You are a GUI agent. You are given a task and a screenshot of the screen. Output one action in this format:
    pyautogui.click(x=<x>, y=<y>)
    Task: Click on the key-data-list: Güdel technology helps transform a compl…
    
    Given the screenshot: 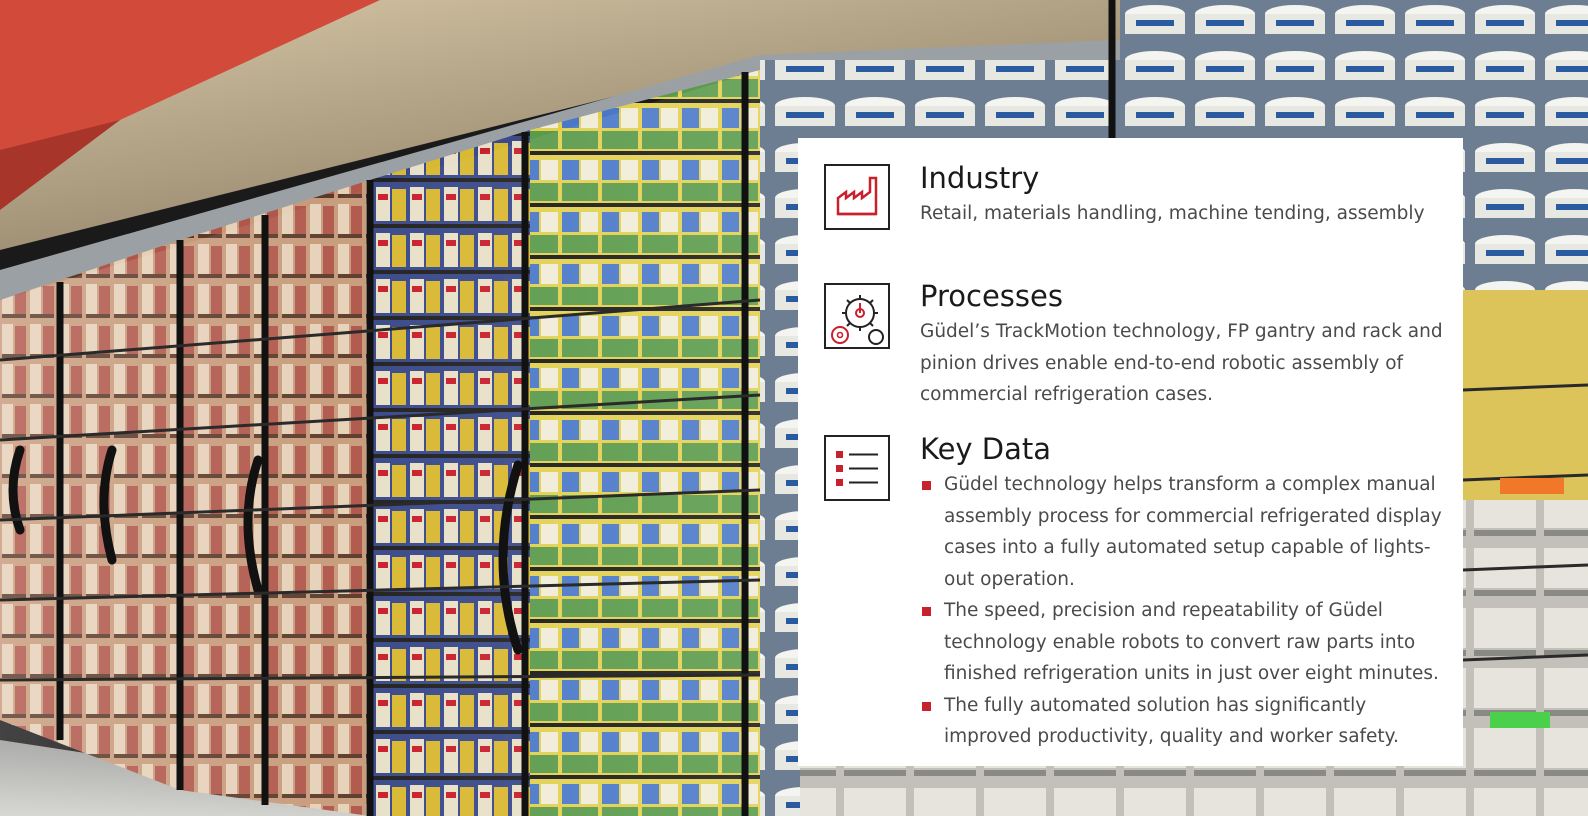 What is the action you would take?
    pyautogui.click(x=1182, y=611)
    